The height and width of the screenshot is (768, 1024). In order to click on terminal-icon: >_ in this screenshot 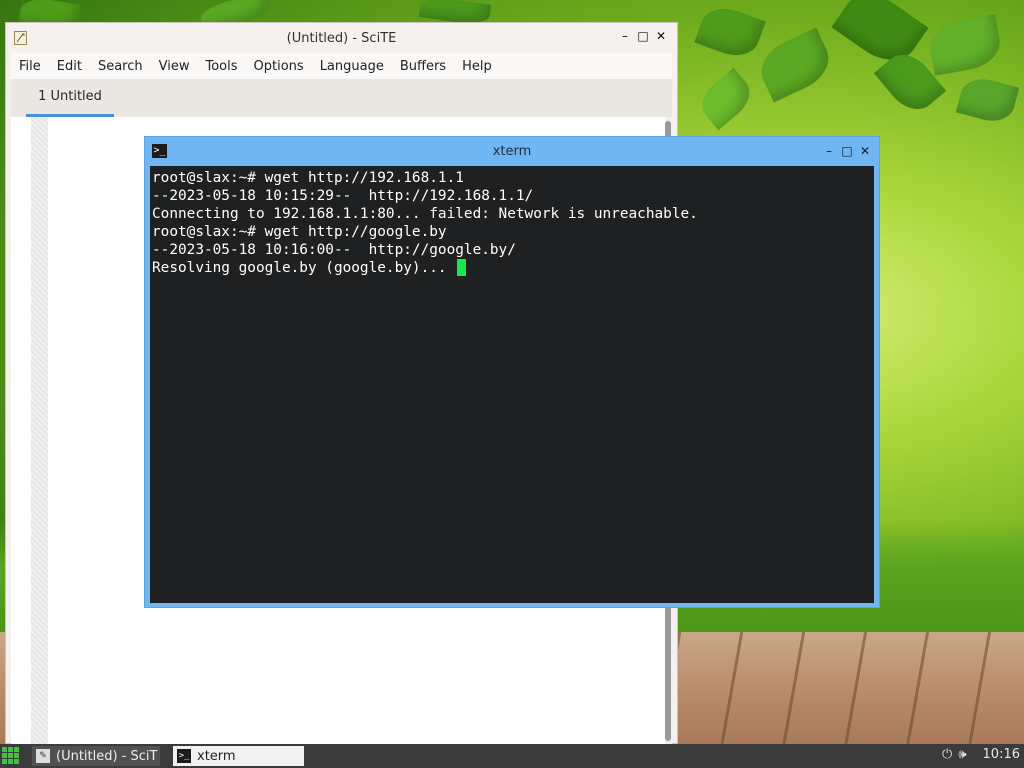, I will do `click(184, 756)`.